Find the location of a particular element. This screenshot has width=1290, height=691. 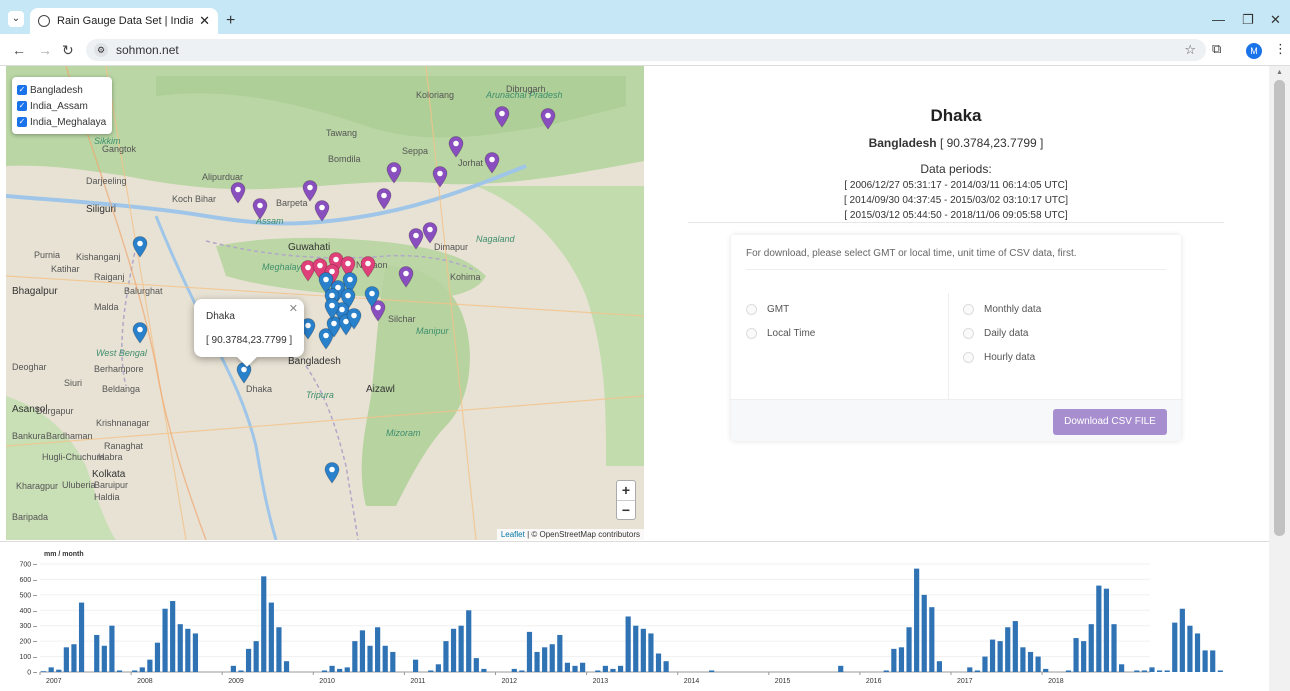

forward-arrow-icon: → is located at coordinates (45, 50).